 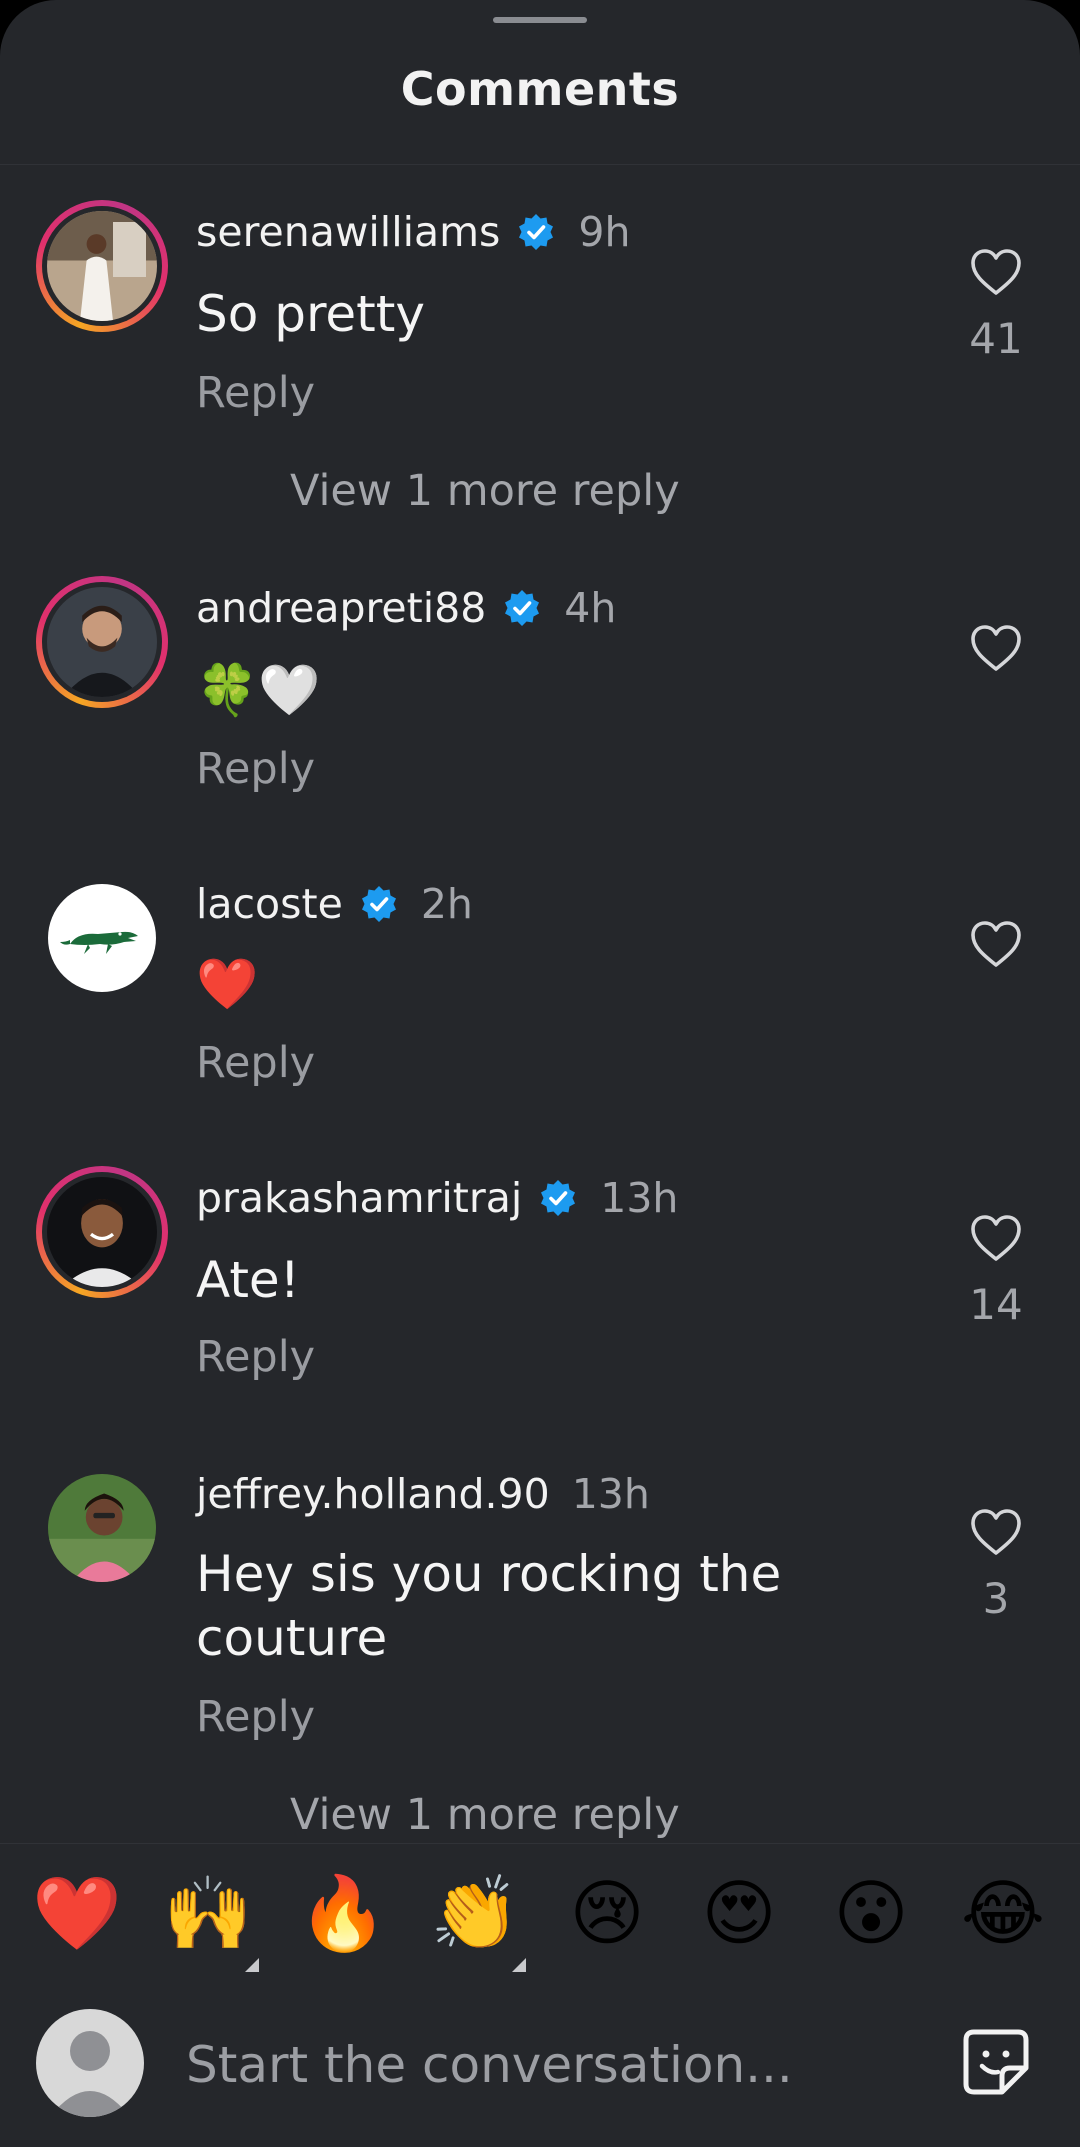 I want to click on comment-text: ❤️, so click(x=227, y=984).